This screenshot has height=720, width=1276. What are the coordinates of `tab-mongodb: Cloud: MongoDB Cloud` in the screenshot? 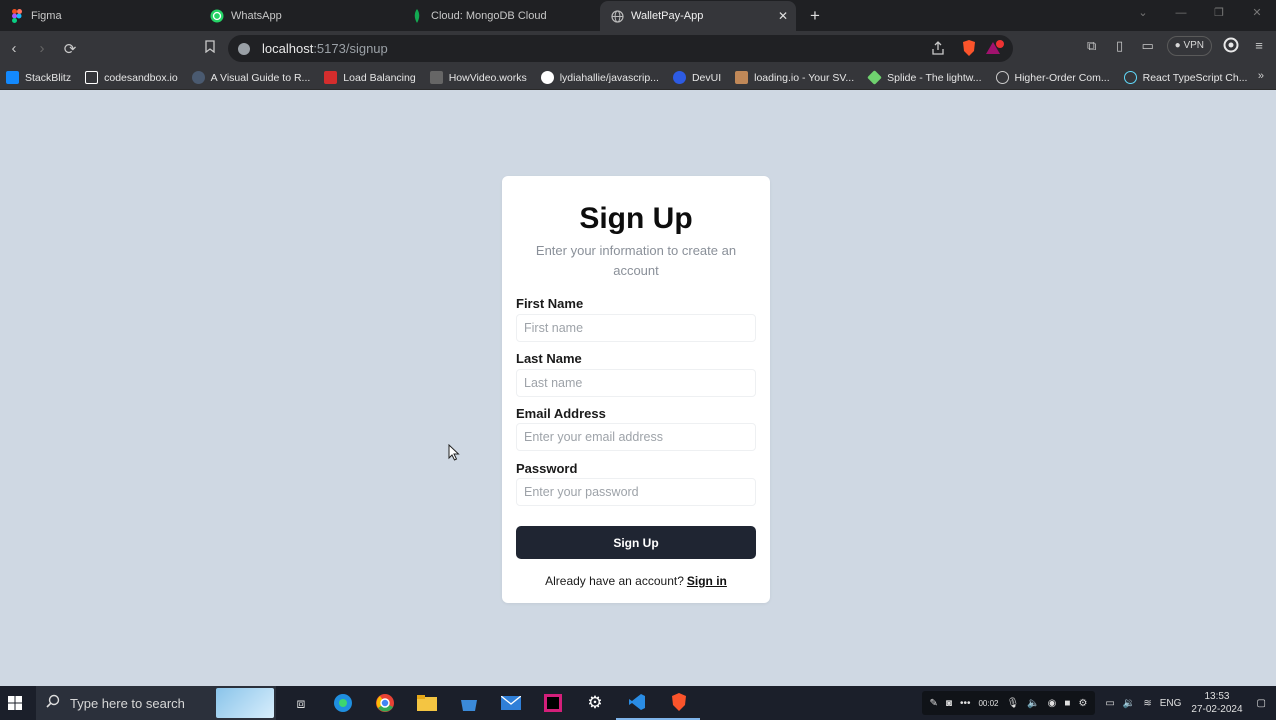 It's located at (500, 15).